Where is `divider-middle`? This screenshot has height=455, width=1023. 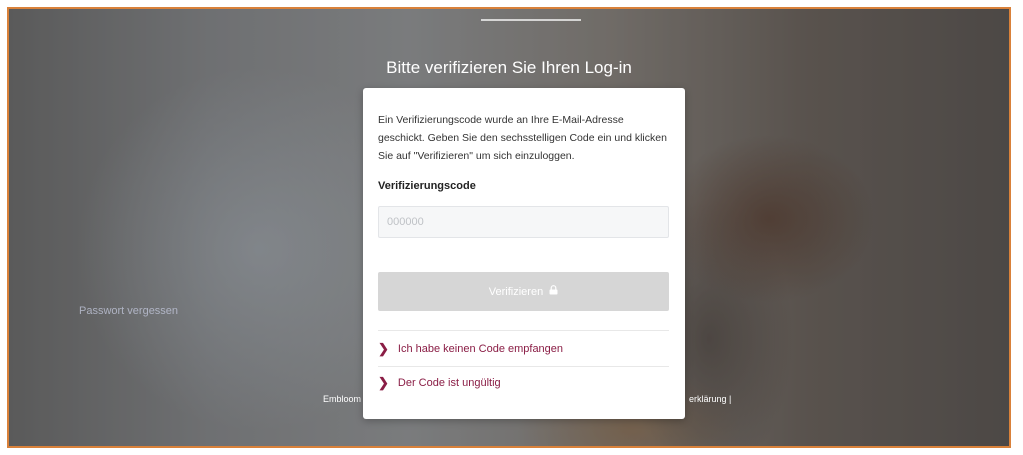 divider-middle is located at coordinates (523, 366).